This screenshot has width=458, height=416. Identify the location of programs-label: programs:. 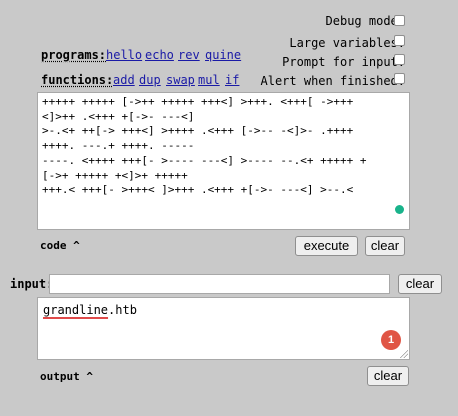
(74, 55).